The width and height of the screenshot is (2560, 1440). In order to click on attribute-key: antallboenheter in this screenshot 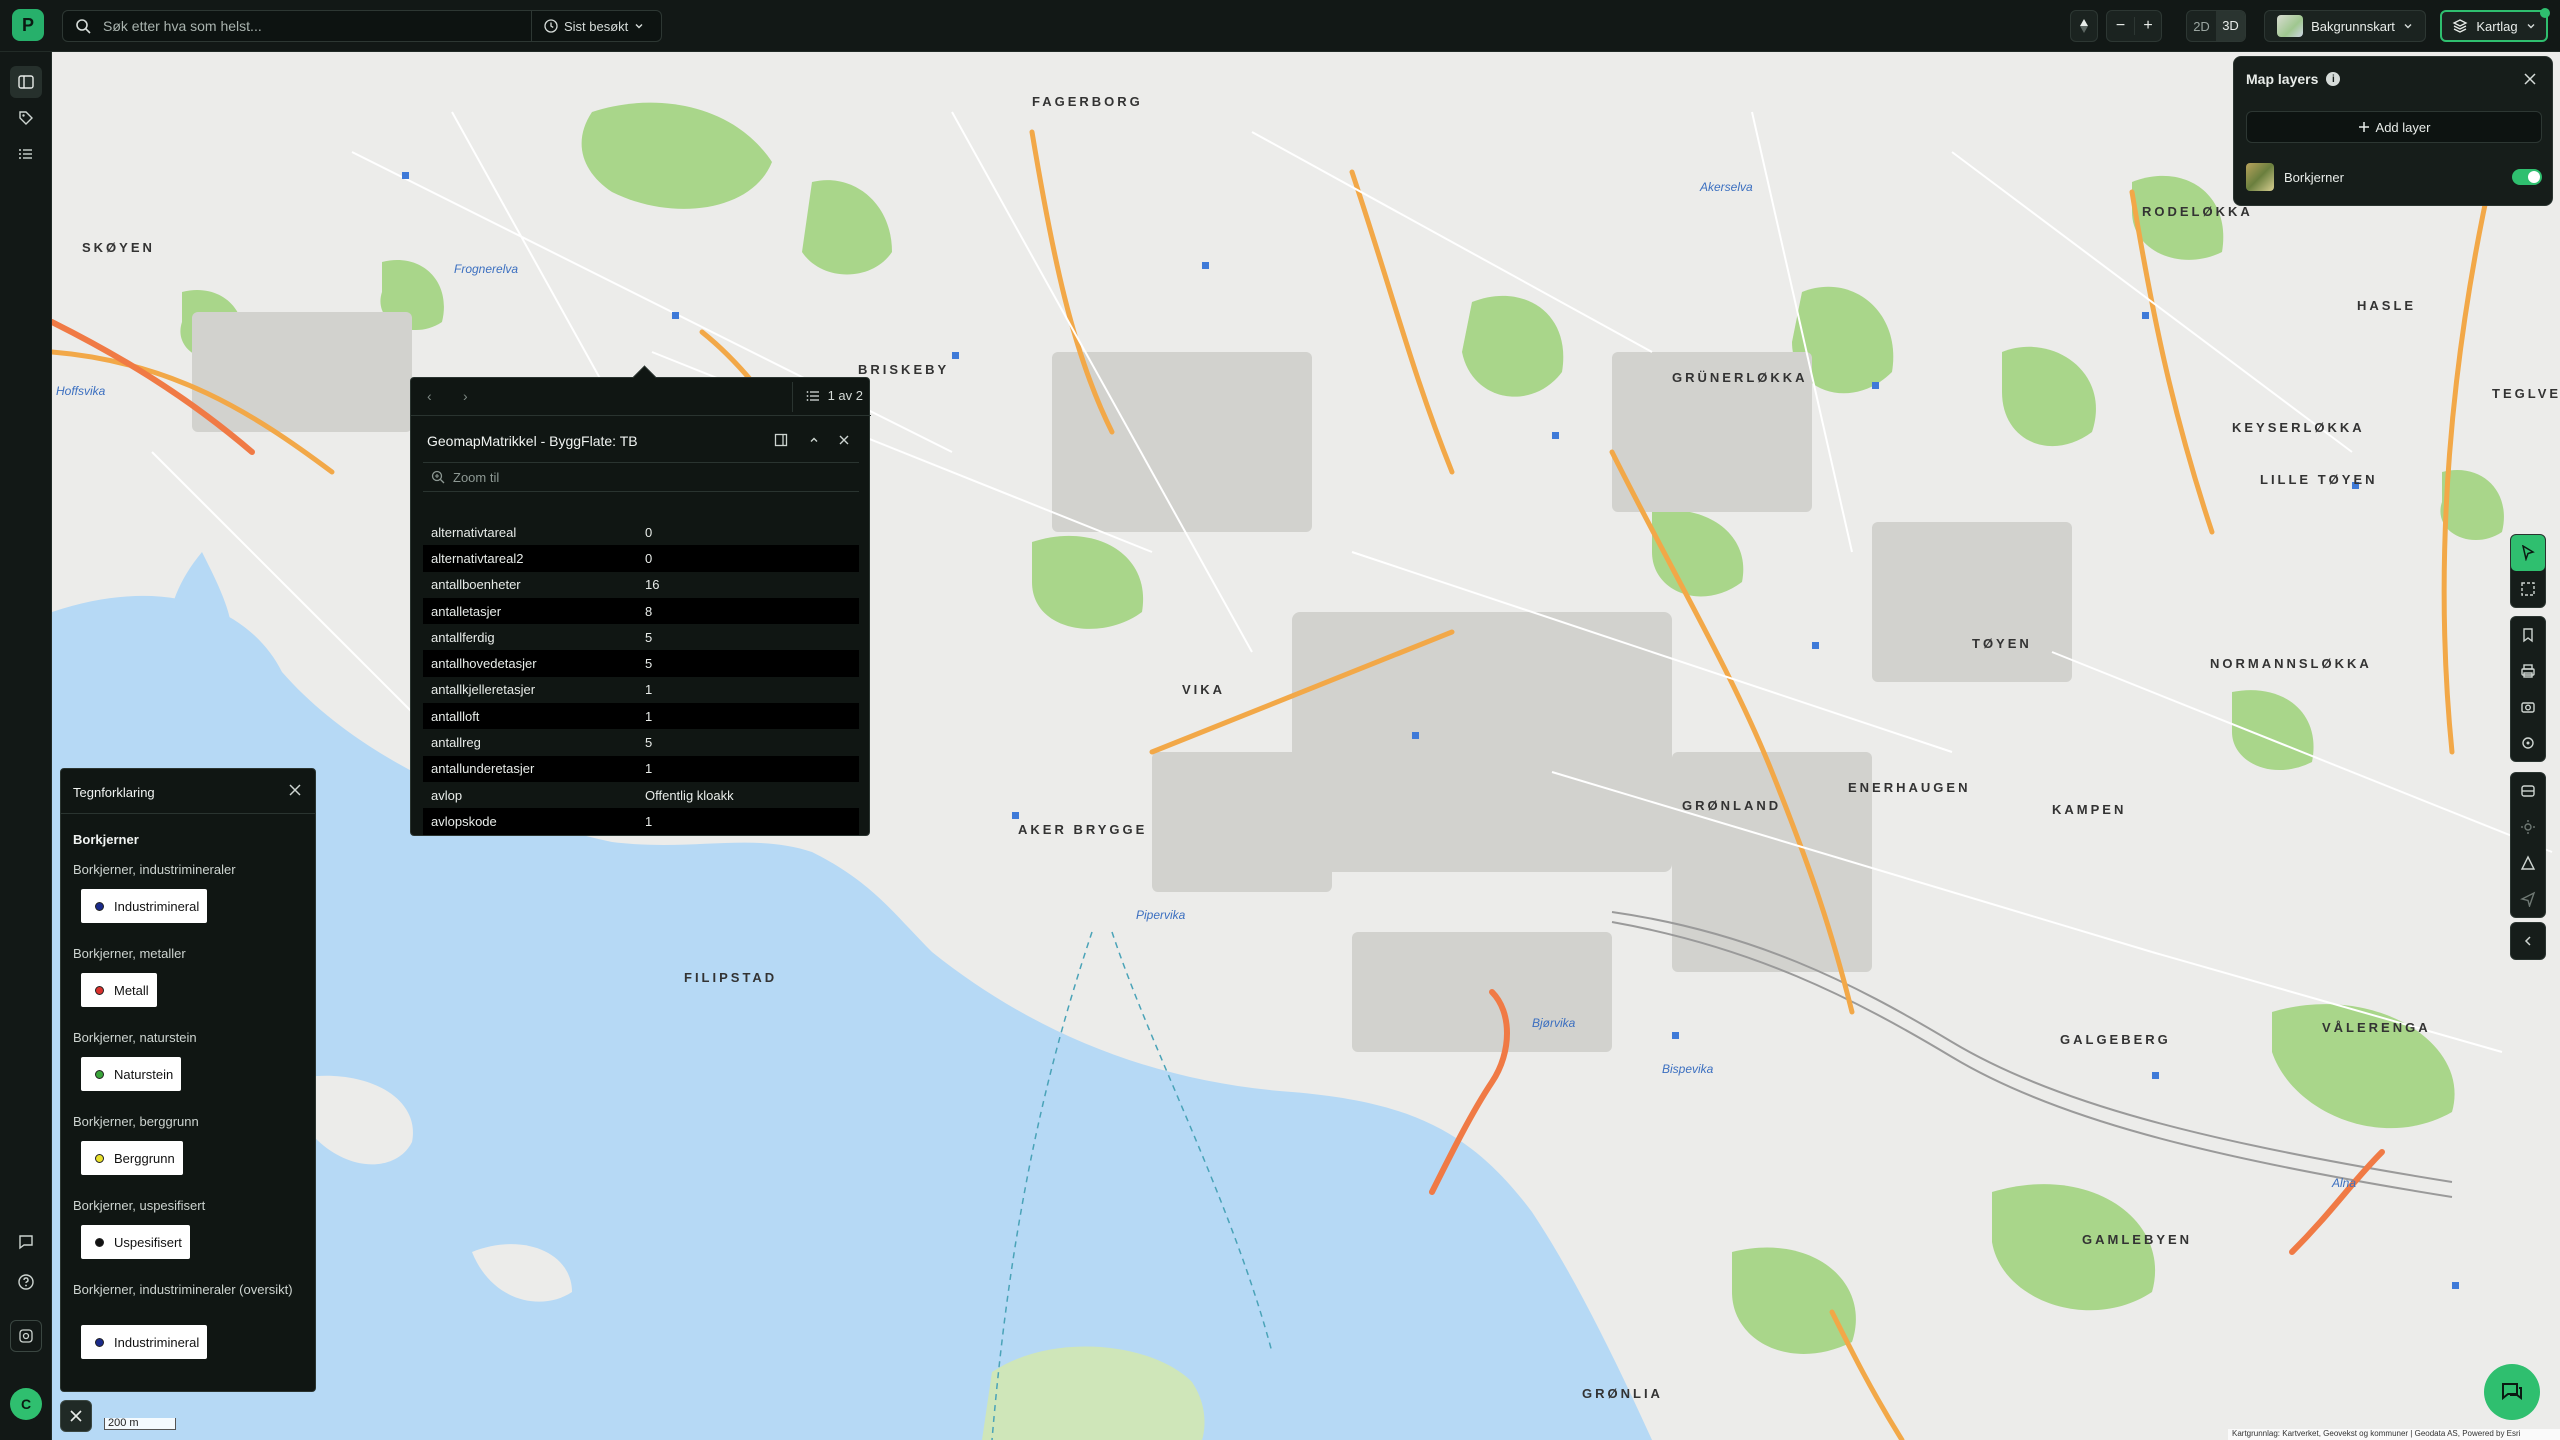, I will do `click(530, 584)`.